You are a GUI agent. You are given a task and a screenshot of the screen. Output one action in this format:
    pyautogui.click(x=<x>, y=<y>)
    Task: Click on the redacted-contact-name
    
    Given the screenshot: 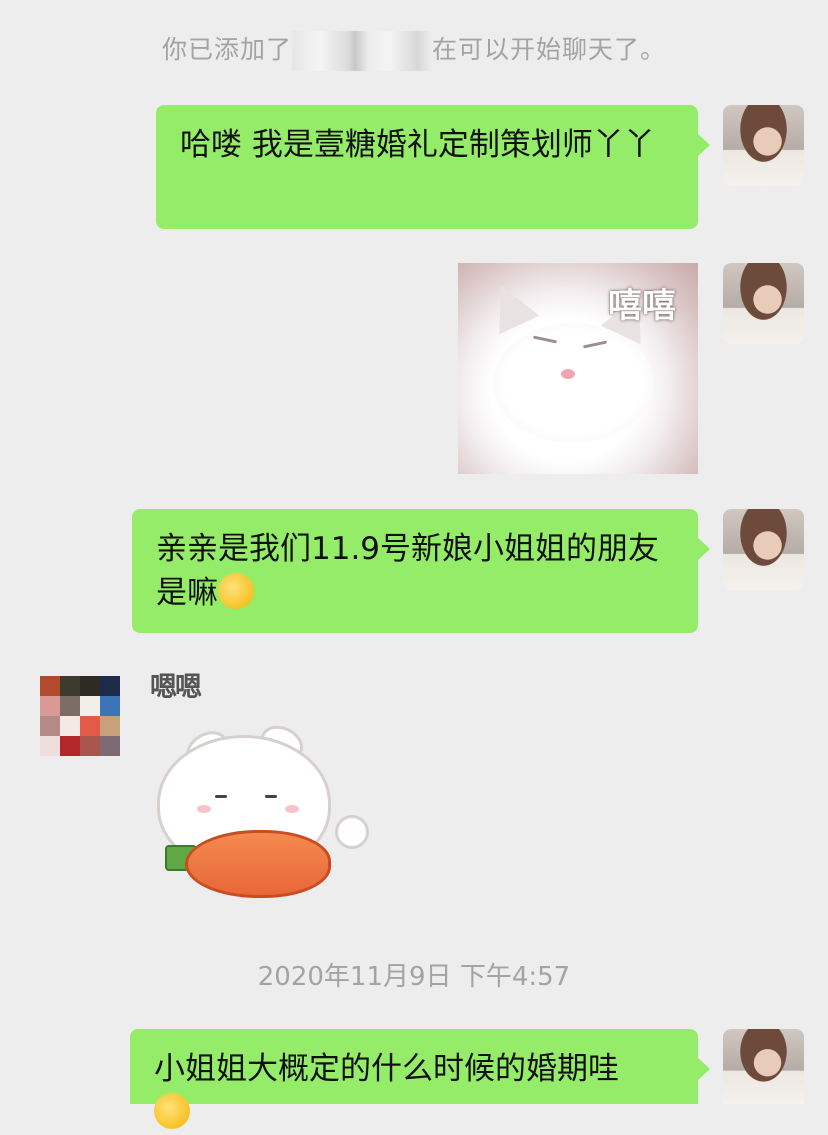 What is the action you would take?
    pyautogui.click(x=362, y=51)
    